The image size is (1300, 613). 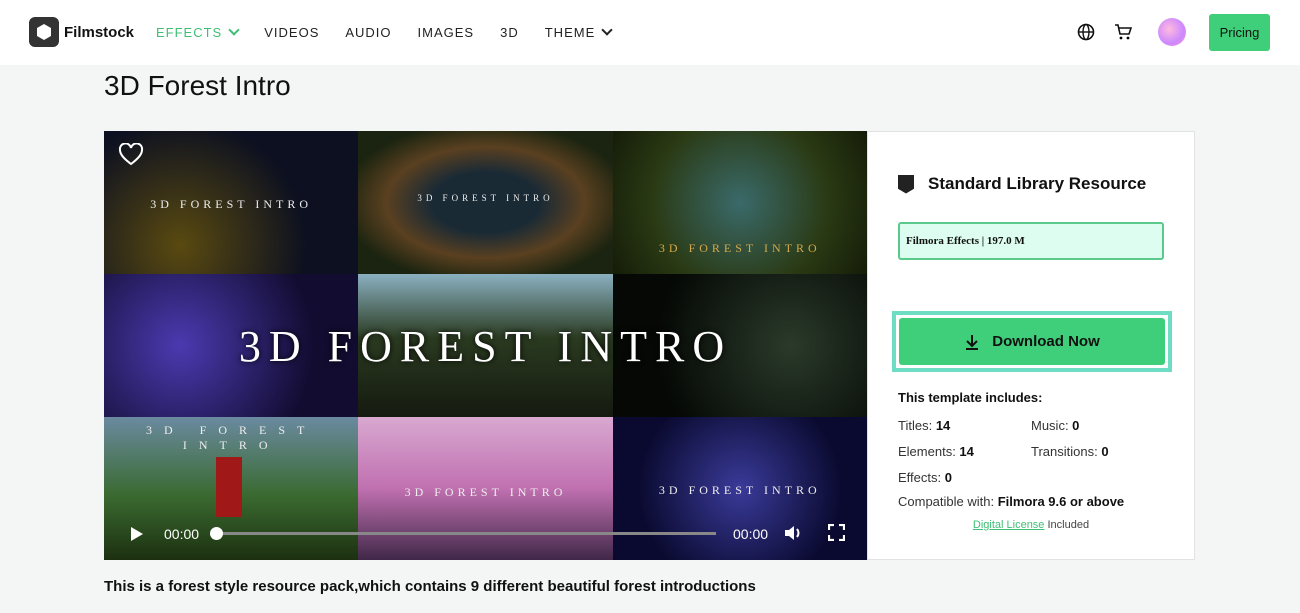 What do you see at coordinates (229, 487) in the screenshot?
I see `phone-booth` at bounding box center [229, 487].